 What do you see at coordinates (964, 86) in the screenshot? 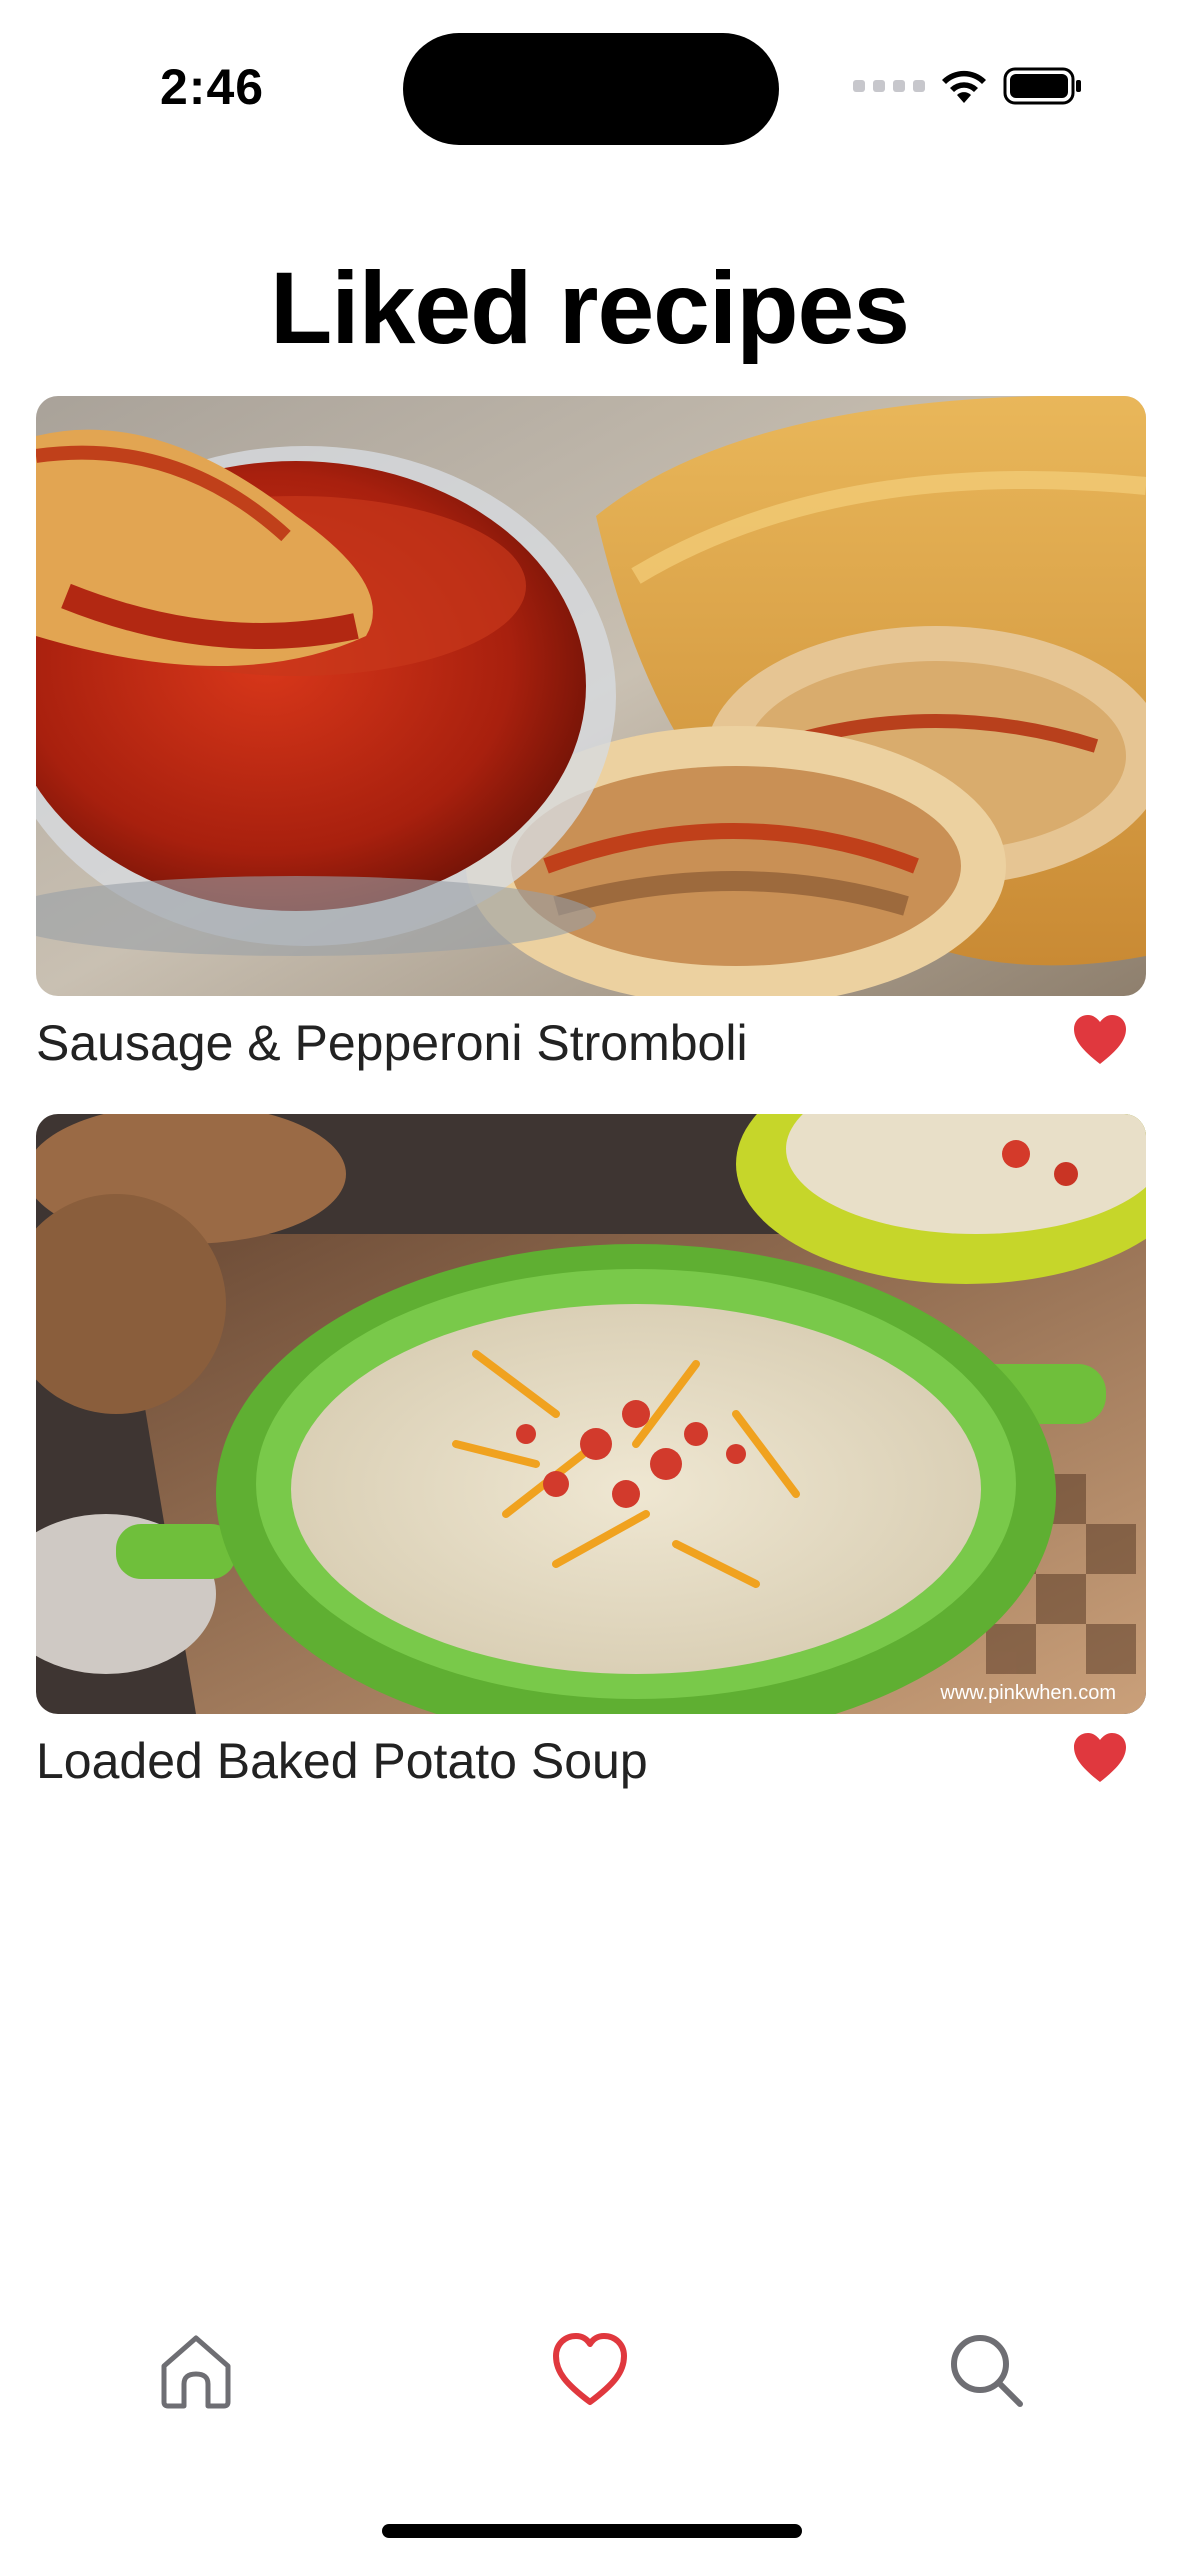
I see `wifi-icon` at bounding box center [964, 86].